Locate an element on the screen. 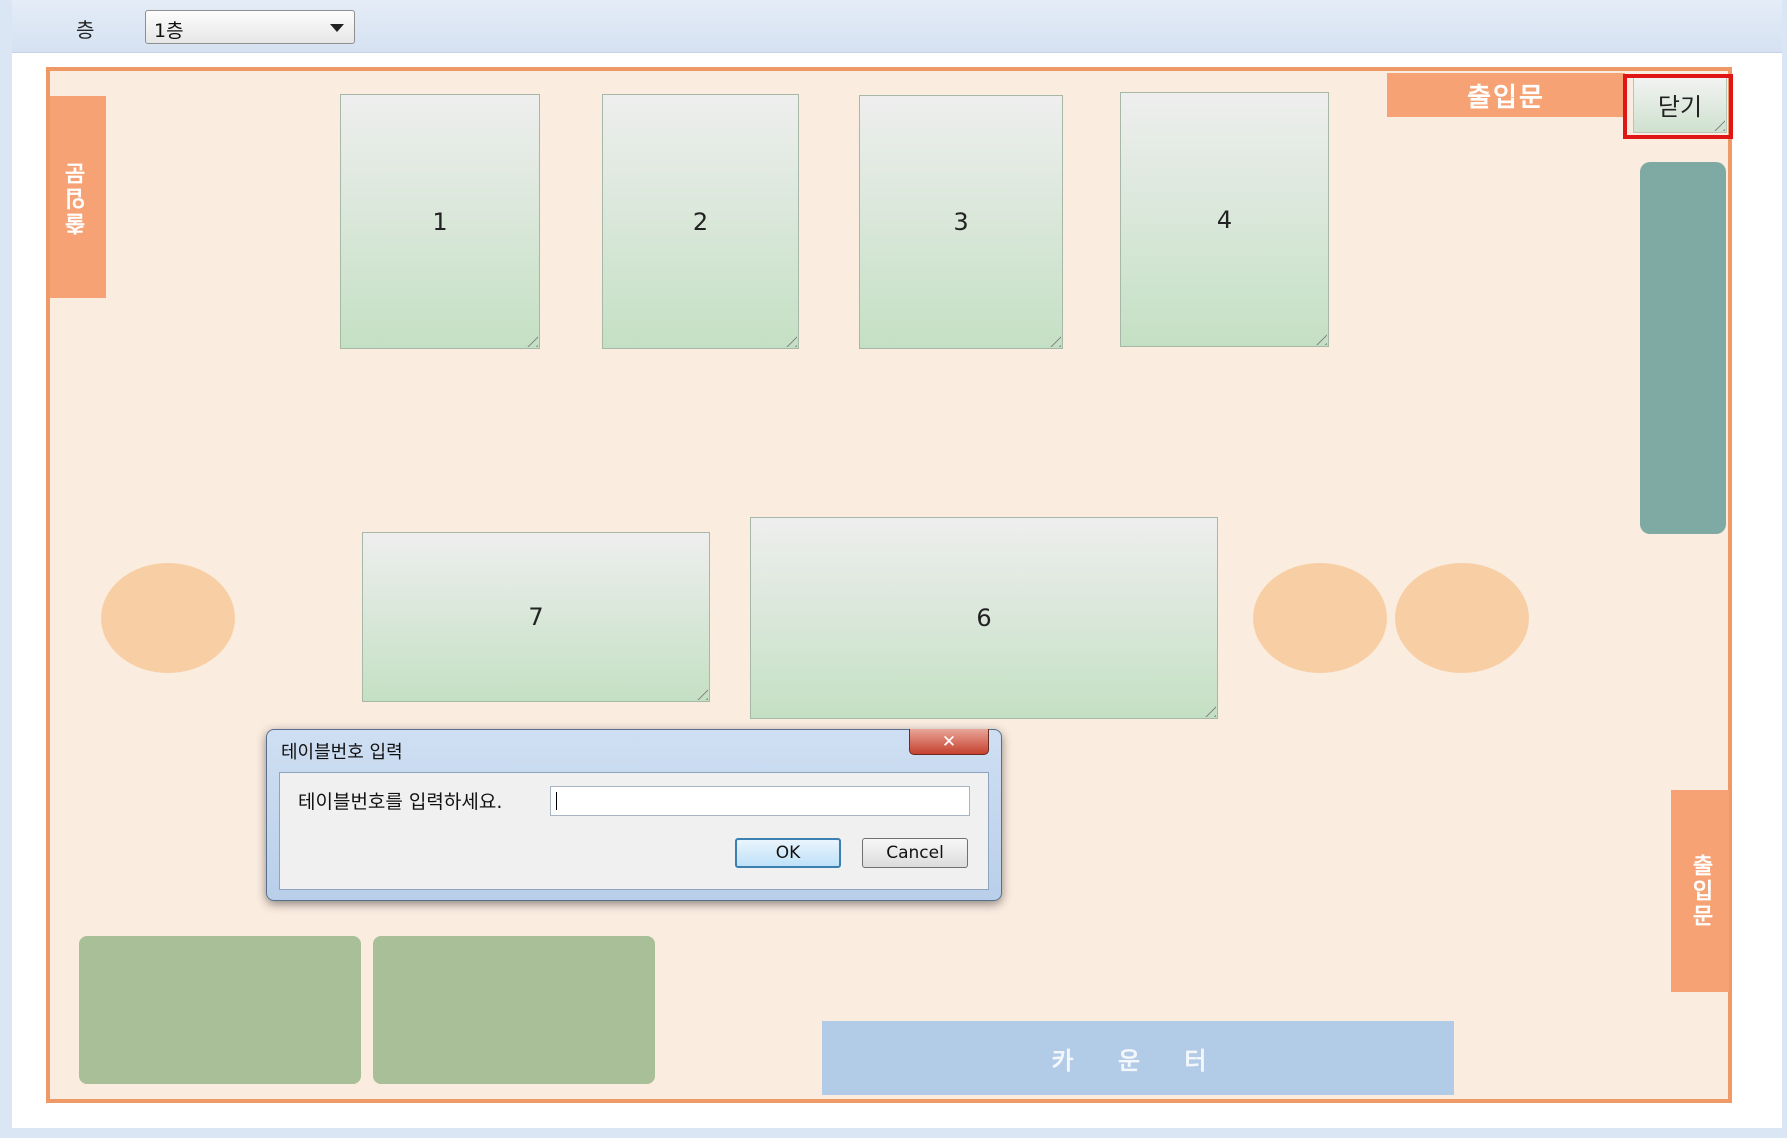 Image resolution: width=1787 pixels, height=1138 pixels. entrance-door-top-label: 출입문 is located at coordinates (1506, 97).